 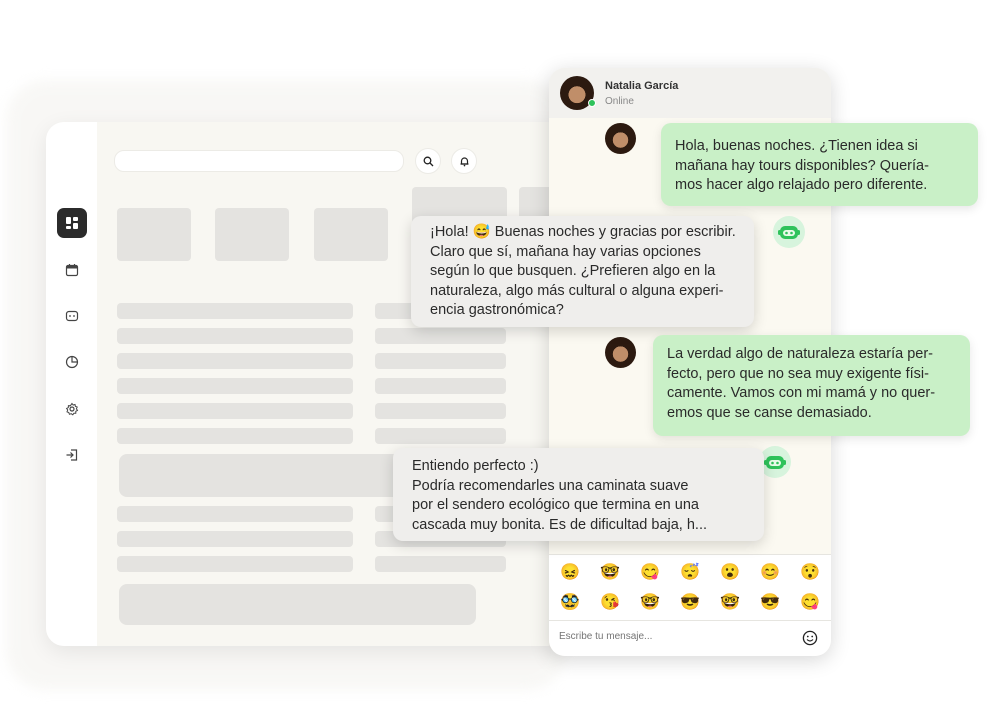 What do you see at coordinates (770, 573) in the screenshot?
I see `emoji-item: 😊` at bounding box center [770, 573].